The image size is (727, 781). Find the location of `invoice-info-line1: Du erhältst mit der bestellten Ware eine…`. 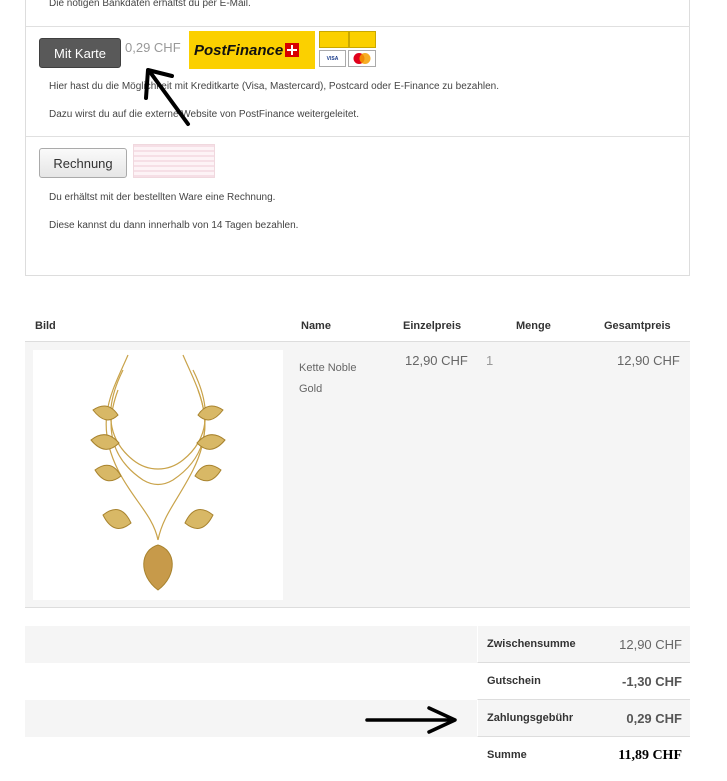

invoice-info-line1: Du erhältst mit der bestellten Ware eine… is located at coordinates (162, 197).